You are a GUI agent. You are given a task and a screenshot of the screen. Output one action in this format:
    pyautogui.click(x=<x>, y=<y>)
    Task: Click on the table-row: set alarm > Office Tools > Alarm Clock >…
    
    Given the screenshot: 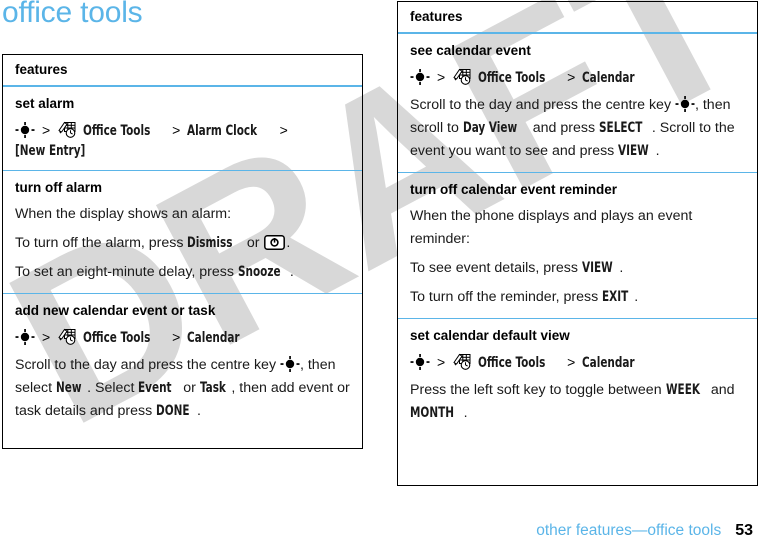 What is the action you would take?
    pyautogui.click(x=182, y=129)
    